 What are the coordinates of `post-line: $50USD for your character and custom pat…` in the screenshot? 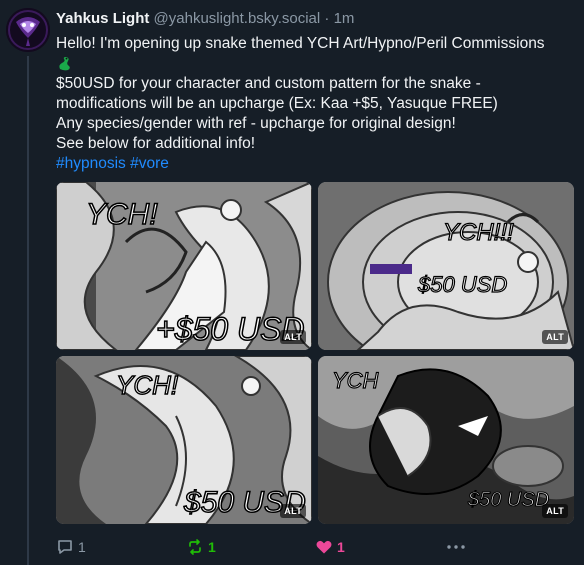 It's located at (268, 83).